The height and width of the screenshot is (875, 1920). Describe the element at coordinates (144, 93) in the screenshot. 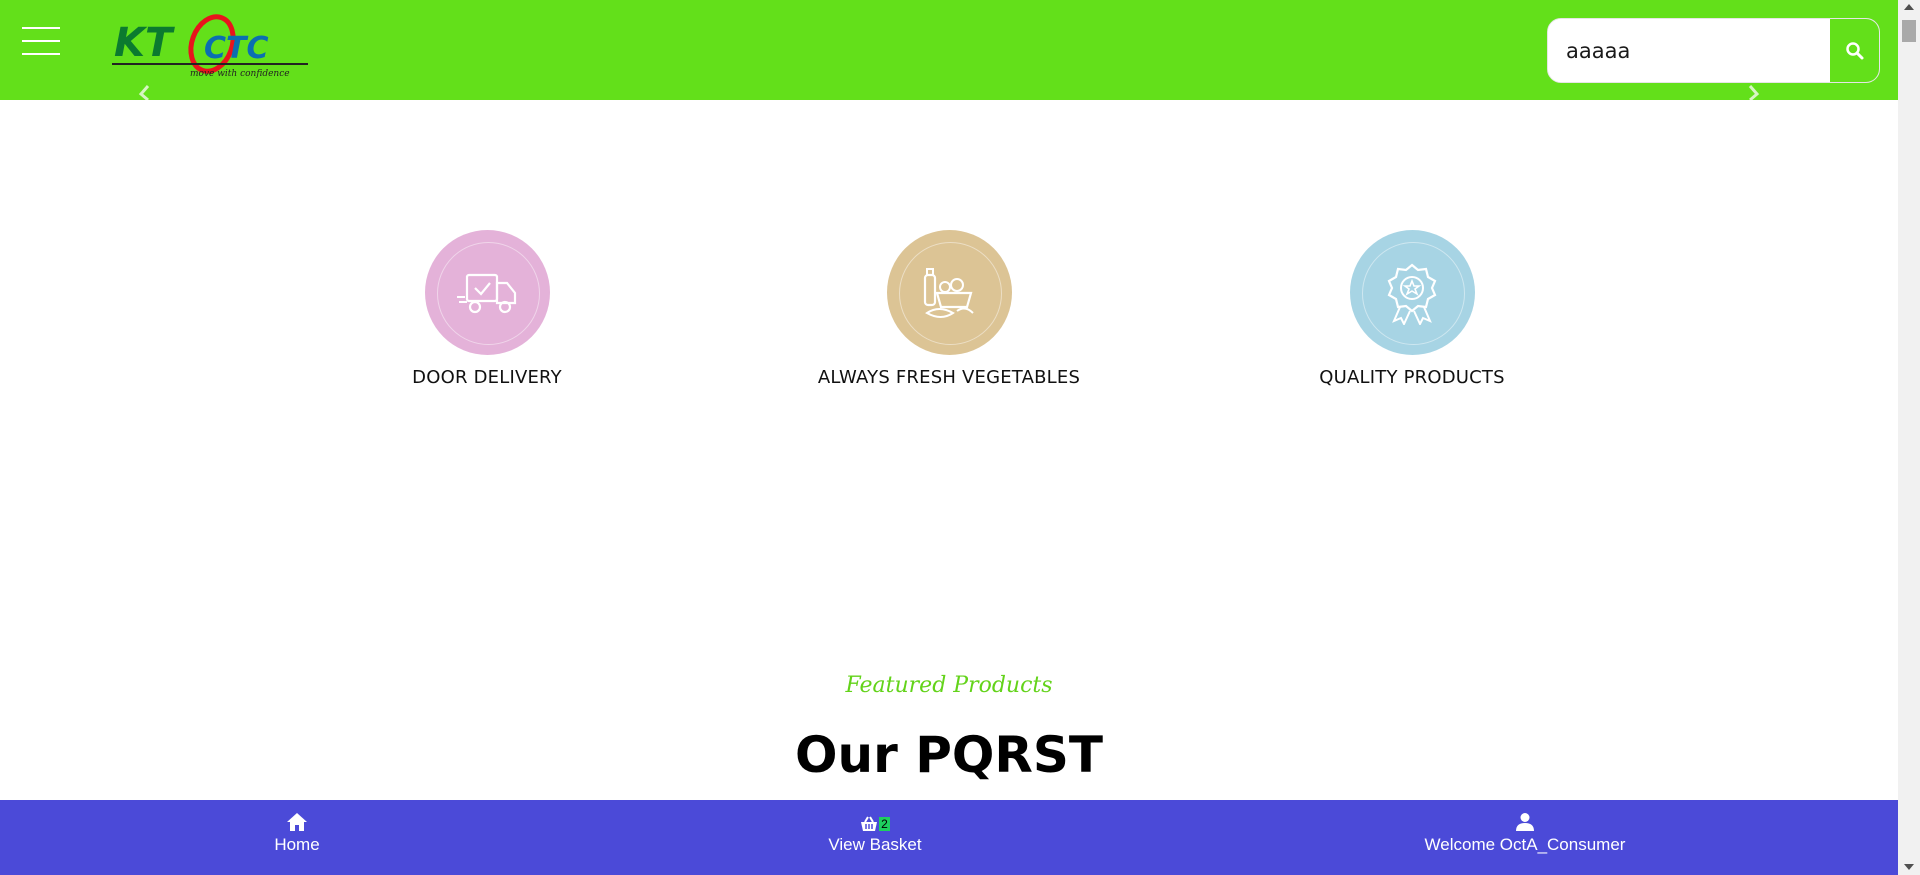

I see `slider-prev-icon` at that location.